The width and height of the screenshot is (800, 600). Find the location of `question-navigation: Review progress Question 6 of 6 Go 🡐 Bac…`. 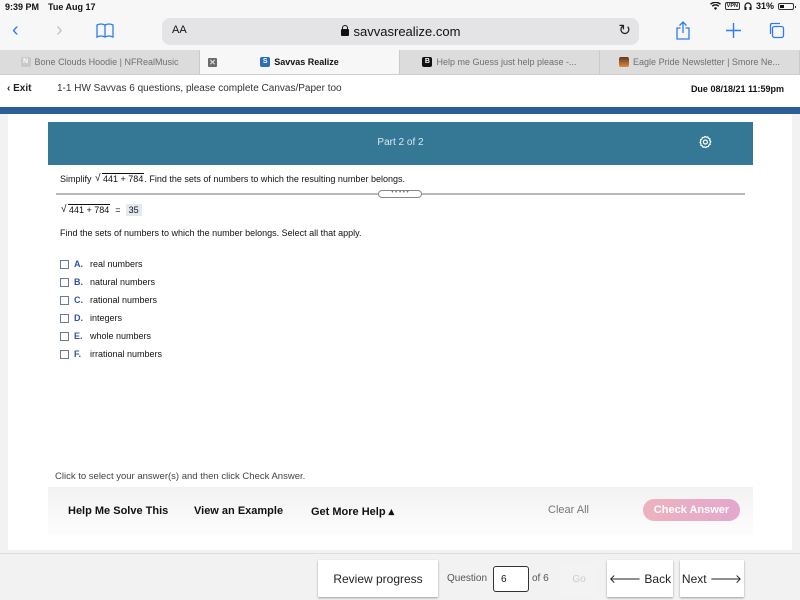

question-navigation: Review progress Question 6 of 6 Go 🡐 Bac… is located at coordinates (400, 576).